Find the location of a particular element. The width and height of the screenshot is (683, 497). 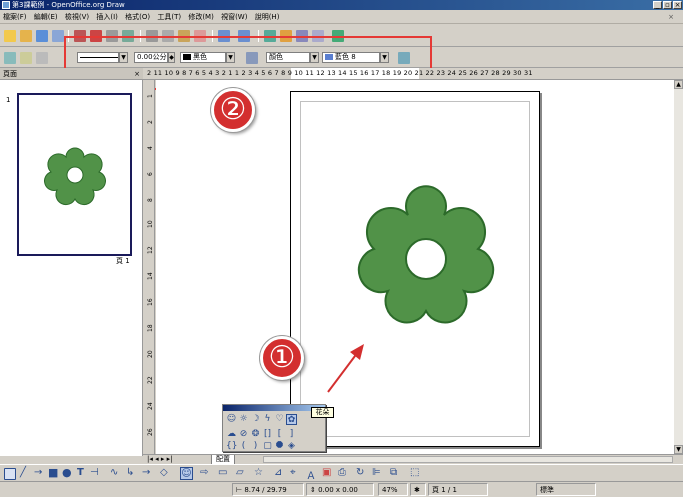

bracket-pair-icon: [] is located at coordinates (267, 434).